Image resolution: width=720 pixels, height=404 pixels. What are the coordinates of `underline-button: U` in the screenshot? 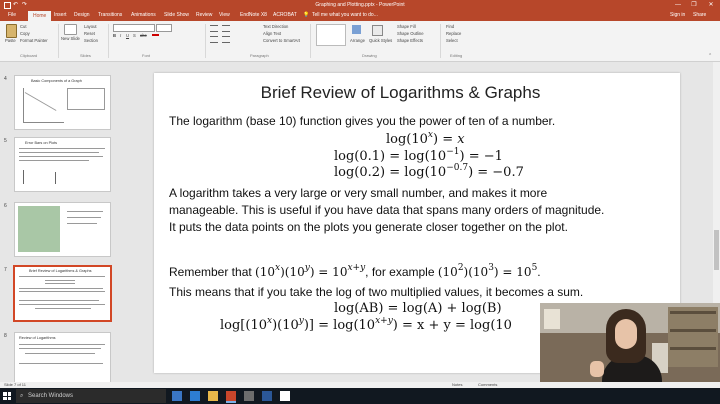 It's located at (127, 35).